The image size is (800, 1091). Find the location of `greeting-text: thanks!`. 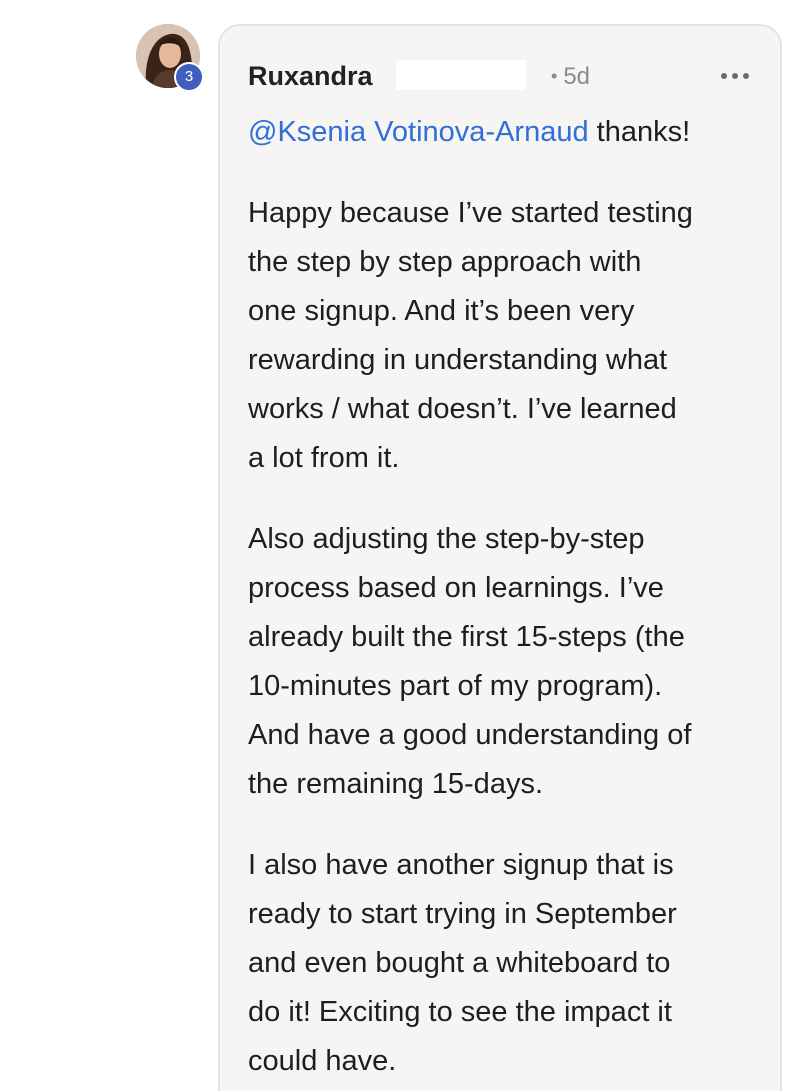

greeting-text: thanks! is located at coordinates (639, 132).